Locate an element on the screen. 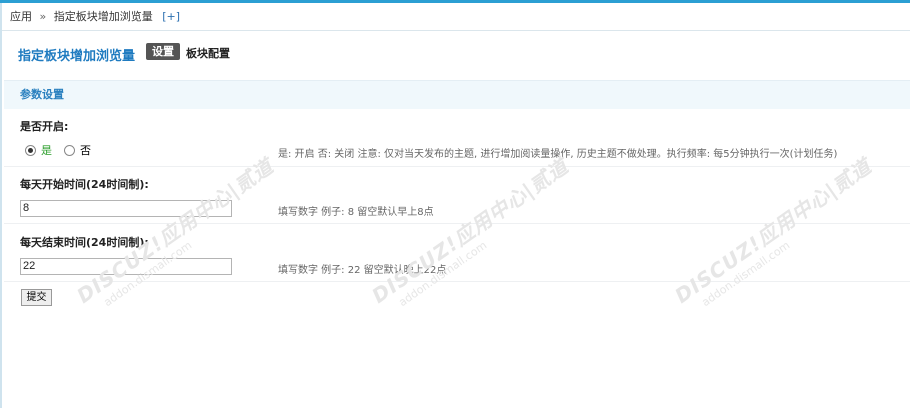 This screenshot has height=408, width=910. radio-checked-icon is located at coordinates (30, 150).